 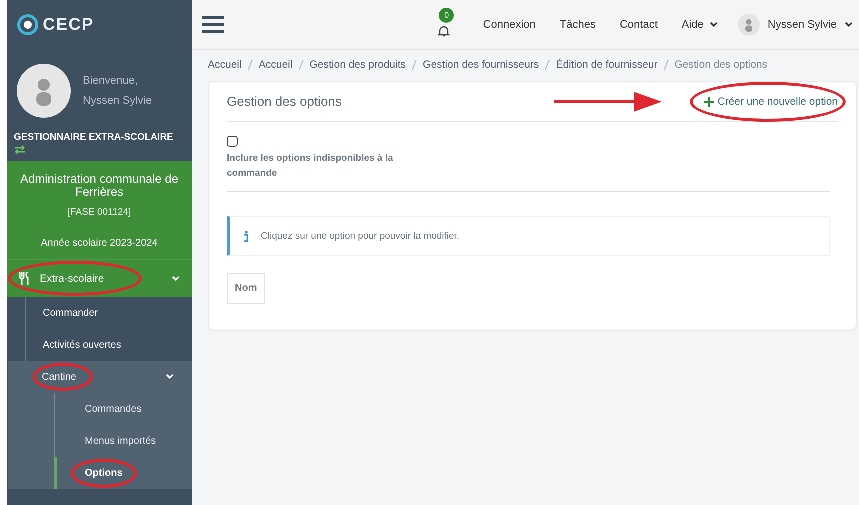 What do you see at coordinates (360, 236) in the screenshot?
I see `info-text: Cliquez sur une option pour pouvoir la modifier.` at bounding box center [360, 236].